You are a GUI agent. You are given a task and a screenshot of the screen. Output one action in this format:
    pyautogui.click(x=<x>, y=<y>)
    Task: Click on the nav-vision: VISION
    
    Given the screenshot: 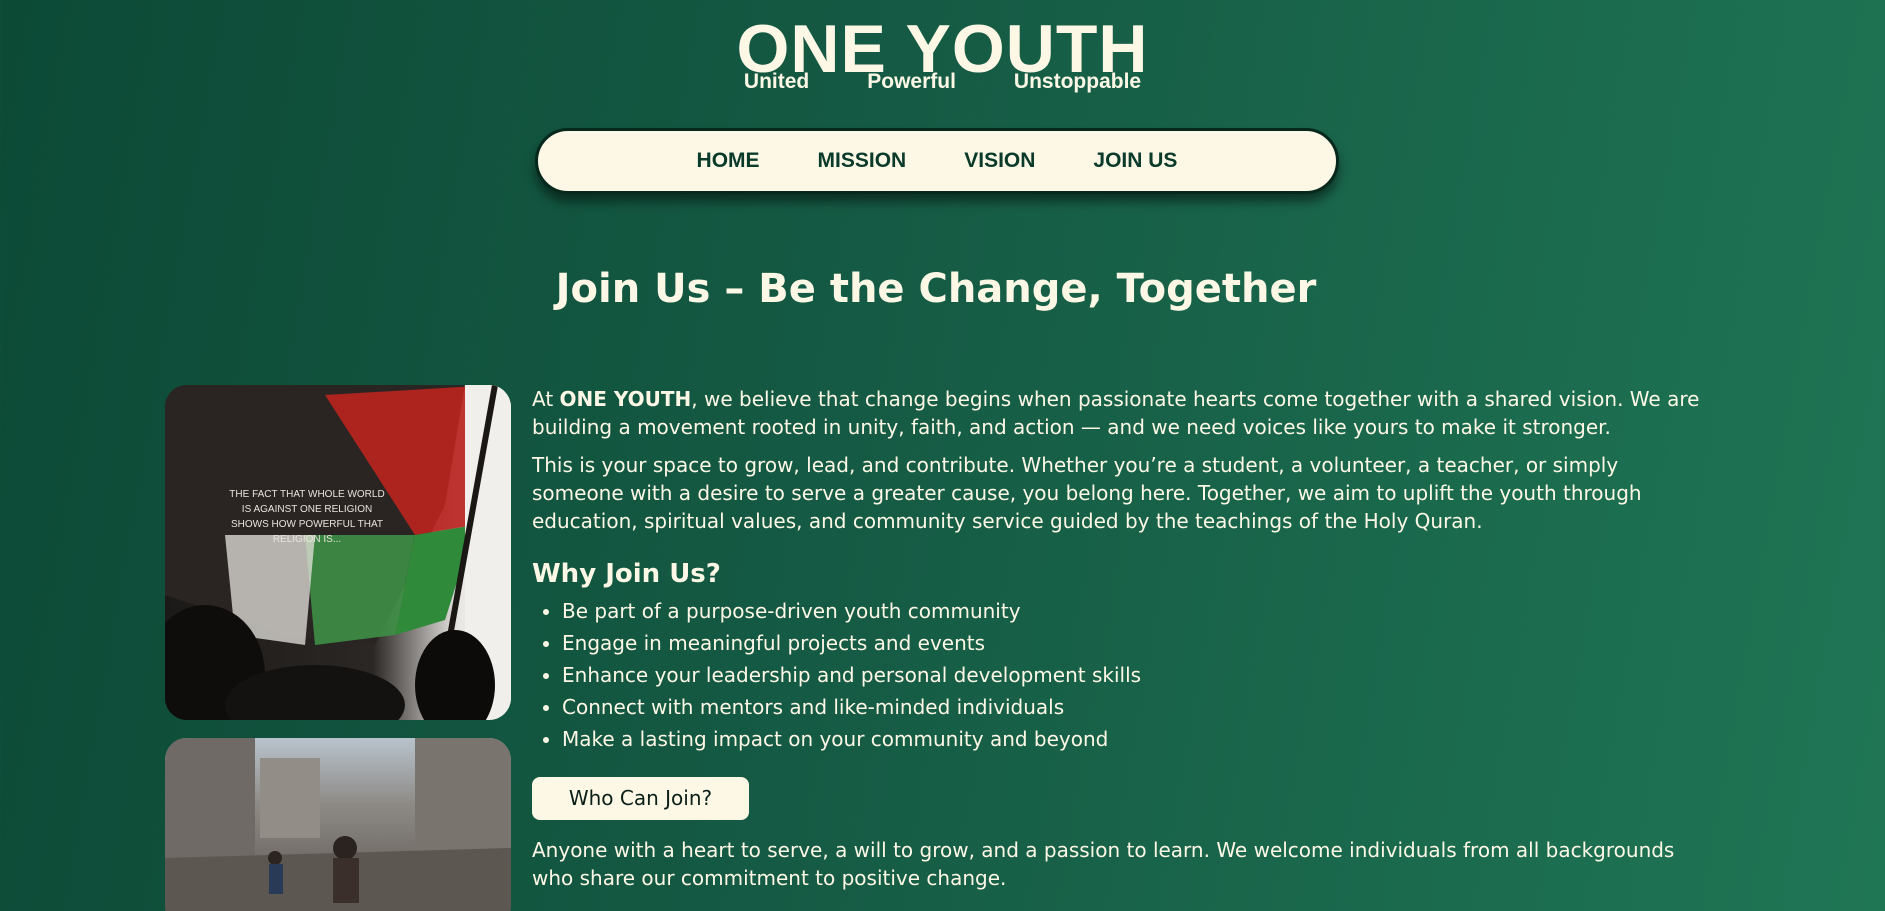 What is the action you would take?
    pyautogui.click(x=999, y=161)
    